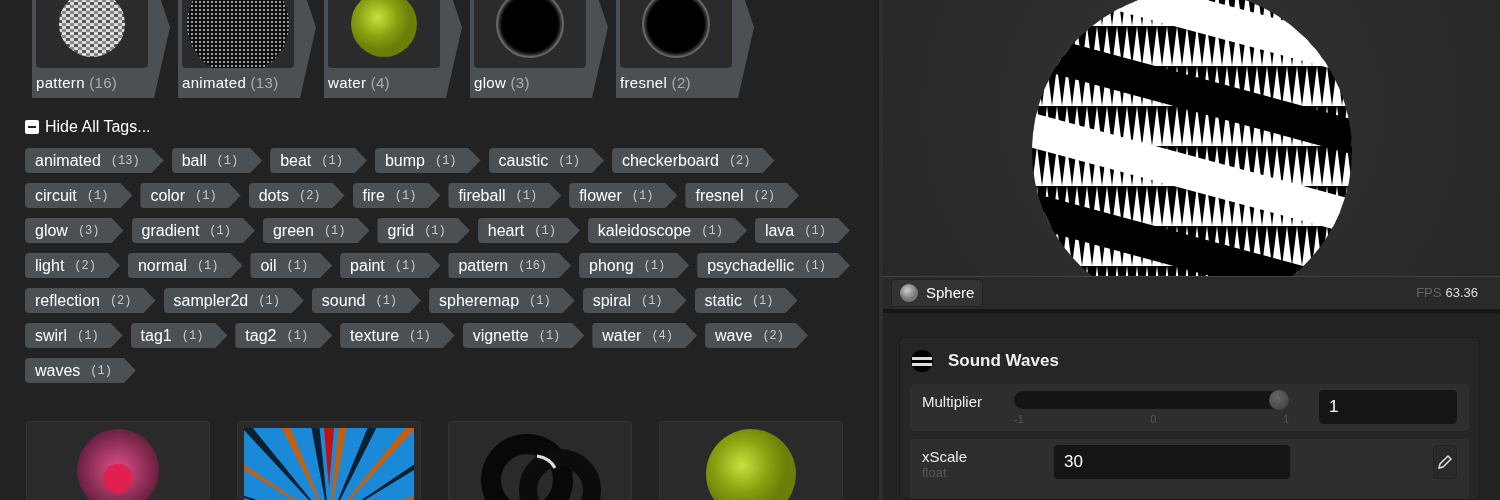 This screenshot has height=500, width=1500. I want to click on tag-chip: flower (1), so click(623, 195).